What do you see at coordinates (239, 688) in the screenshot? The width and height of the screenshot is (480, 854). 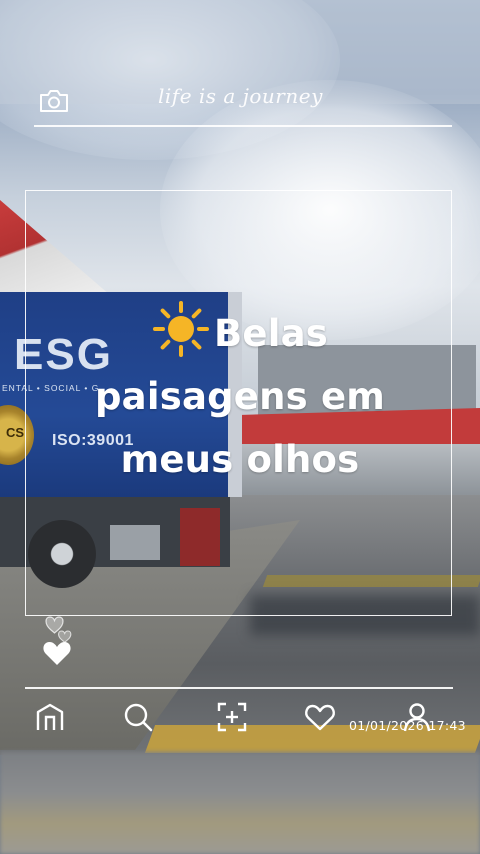 I see `bottom-divider` at bounding box center [239, 688].